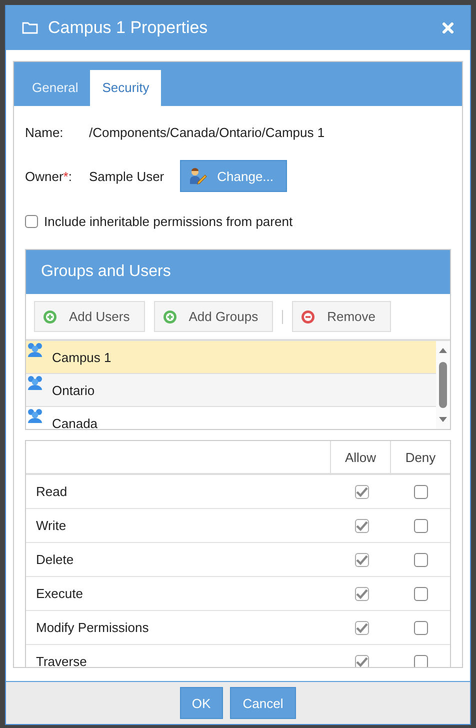 The image size is (476, 728). I want to click on remove-icon, so click(308, 317).